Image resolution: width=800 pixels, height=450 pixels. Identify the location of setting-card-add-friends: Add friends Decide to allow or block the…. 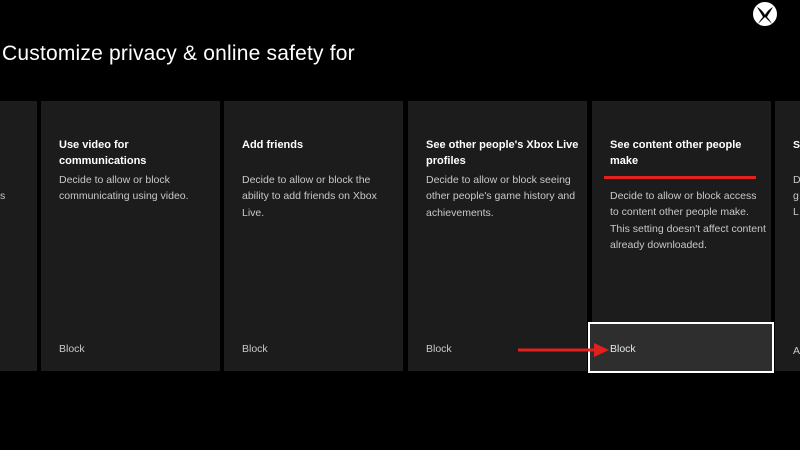
(313, 236).